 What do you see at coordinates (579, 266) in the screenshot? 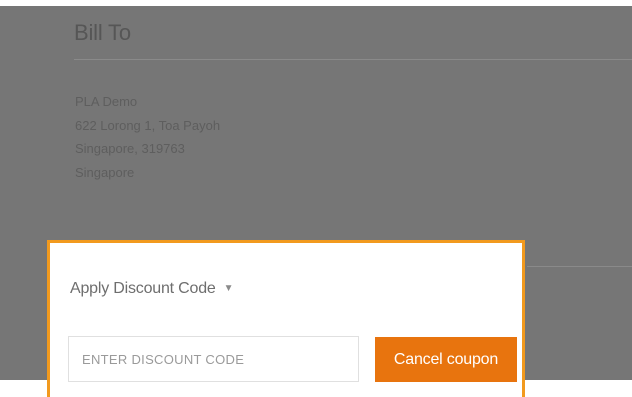
I see `section-divider` at bounding box center [579, 266].